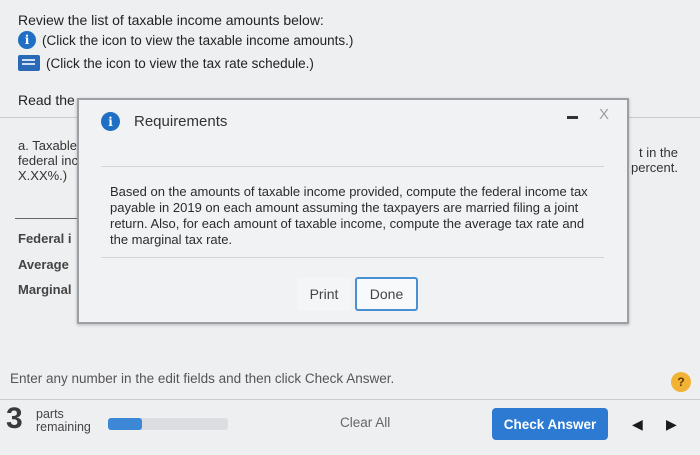 This screenshot has height=455, width=700. I want to click on partial-question-line-2: federal inc, so click(48, 160).